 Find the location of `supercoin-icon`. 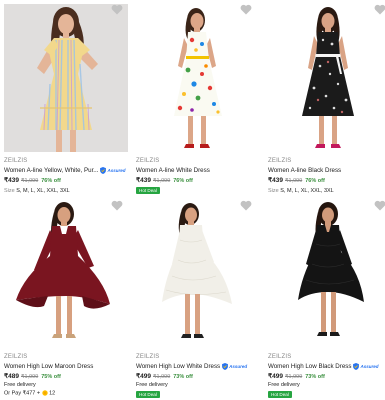

supercoin-icon is located at coordinates (44, 393).